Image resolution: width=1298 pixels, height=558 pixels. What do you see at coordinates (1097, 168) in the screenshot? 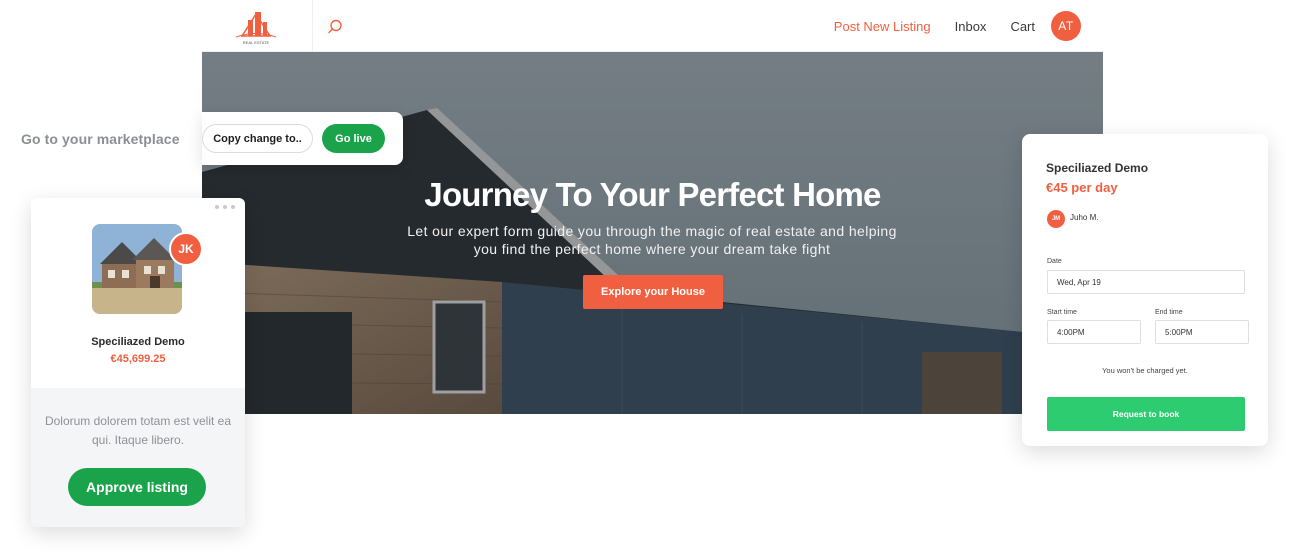
I see `booking-title: Speciliazed Demo` at bounding box center [1097, 168].